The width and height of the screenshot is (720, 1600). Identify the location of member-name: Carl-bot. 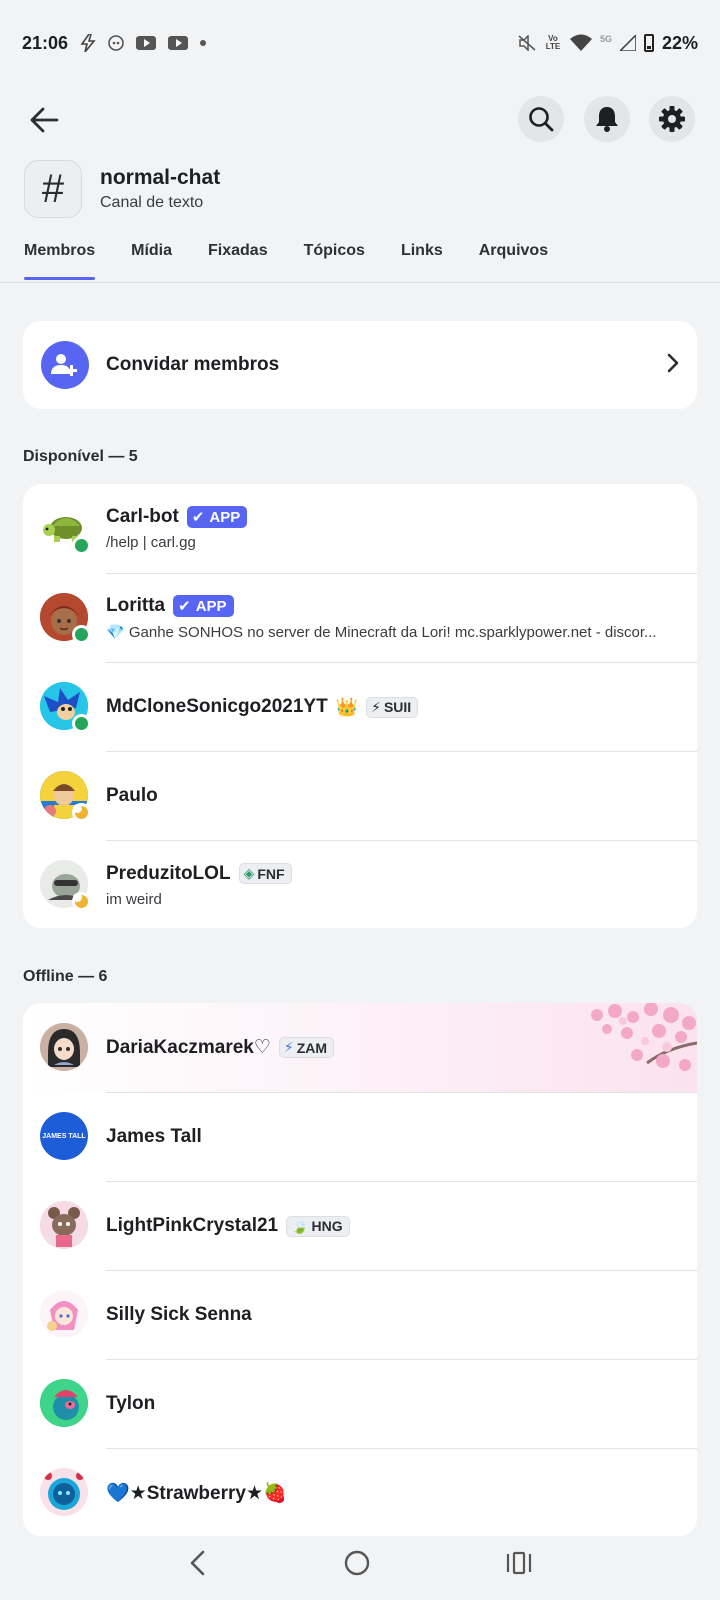
(142, 516).